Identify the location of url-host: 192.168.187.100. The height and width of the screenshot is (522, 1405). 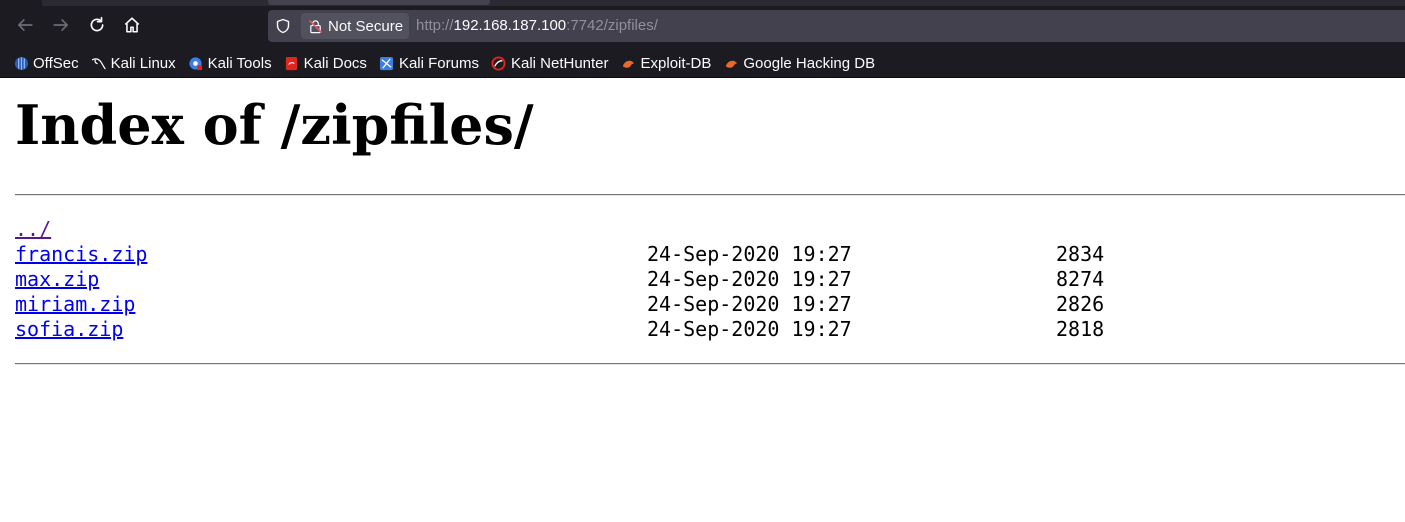
(510, 25).